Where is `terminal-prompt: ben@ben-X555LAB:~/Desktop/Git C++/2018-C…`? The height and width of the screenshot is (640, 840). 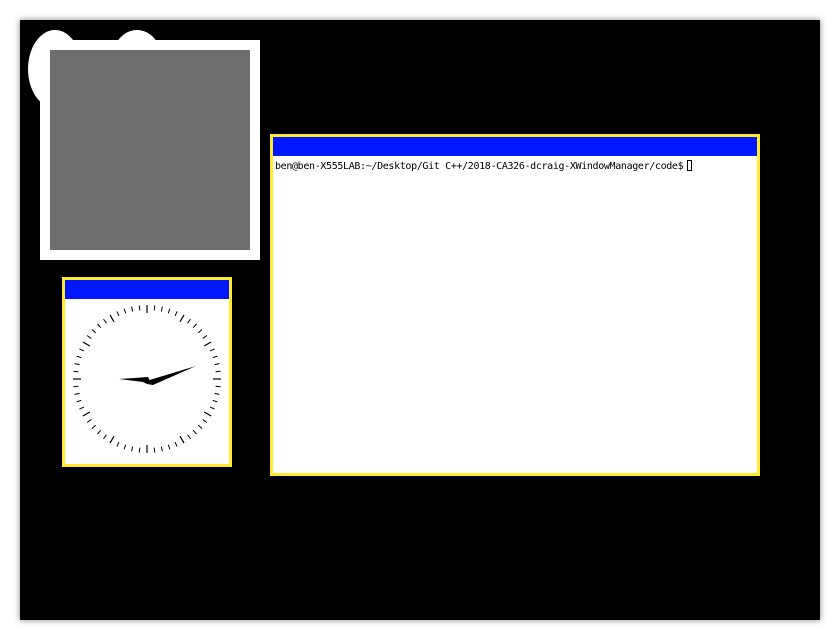 terminal-prompt: ben@ben-X555LAB:~/Desktop/Git C++/2018-C… is located at coordinates (479, 166).